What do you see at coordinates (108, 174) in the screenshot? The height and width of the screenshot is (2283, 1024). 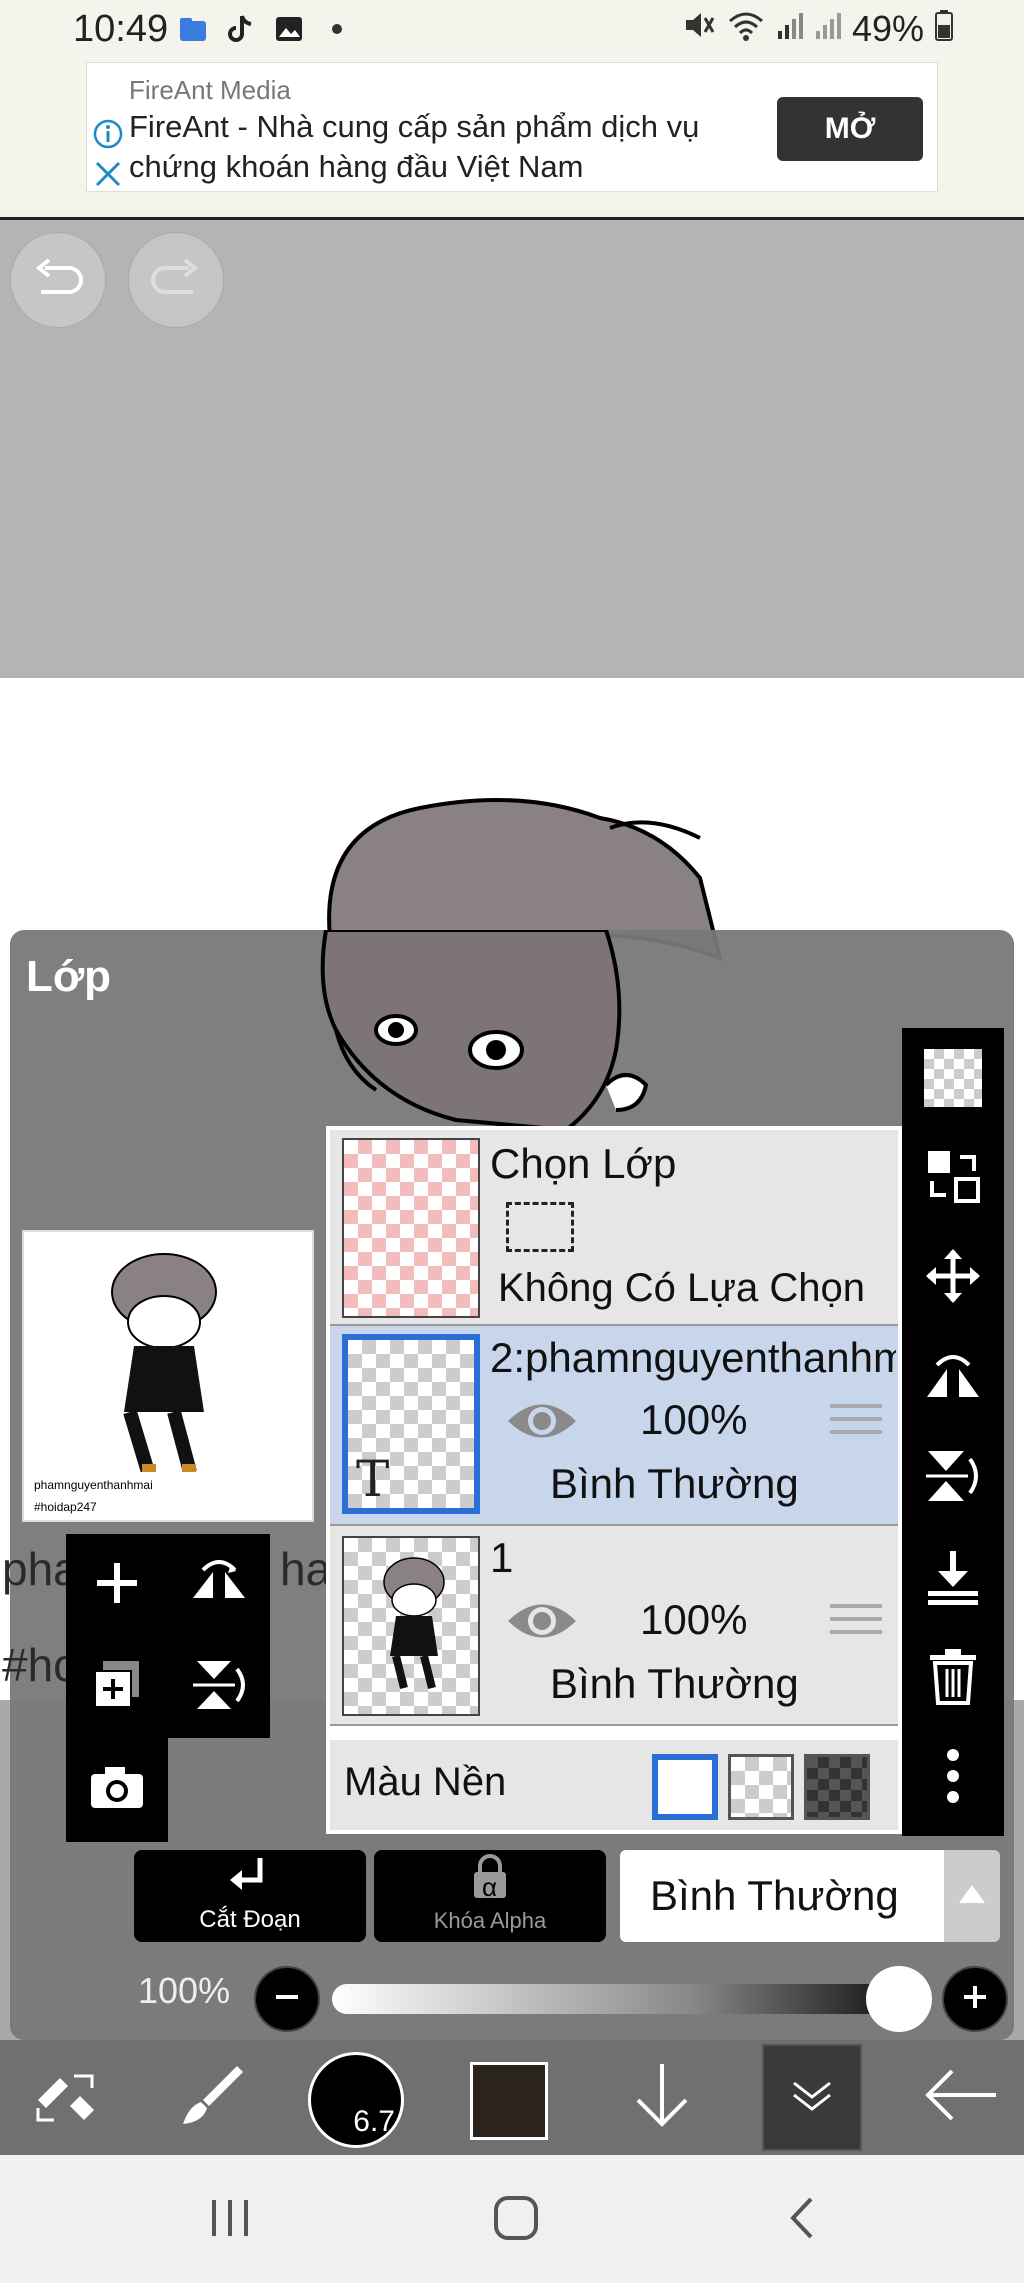 I see `close-icon` at bounding box center [108, 174].